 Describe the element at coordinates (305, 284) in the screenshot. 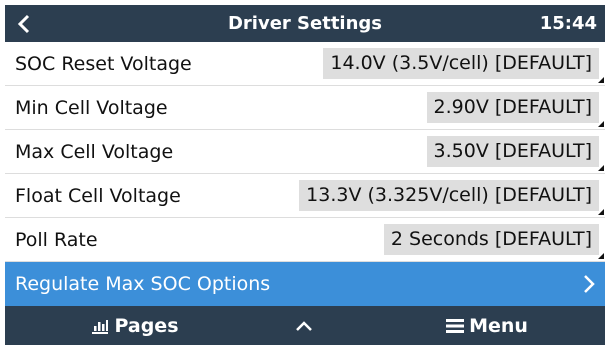

I see `submenu-regulate-max-soc: Regulate Max SOC Options` at that location.